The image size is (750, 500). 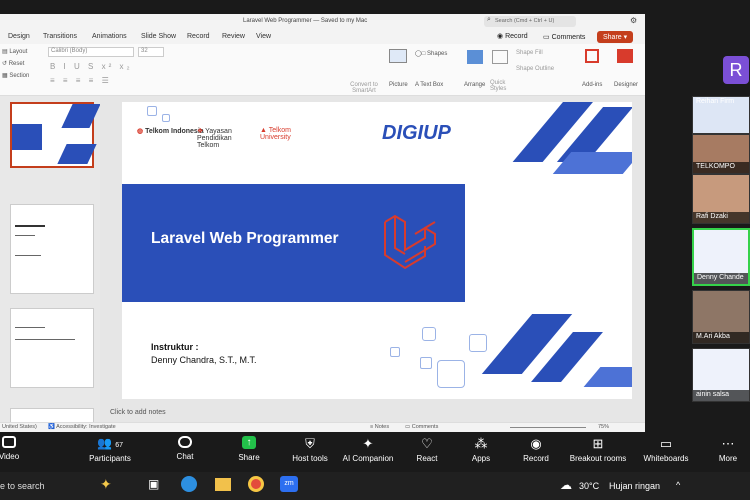 I want to click on logo-digiup: DIGIUP, so click(x=416, y=133).